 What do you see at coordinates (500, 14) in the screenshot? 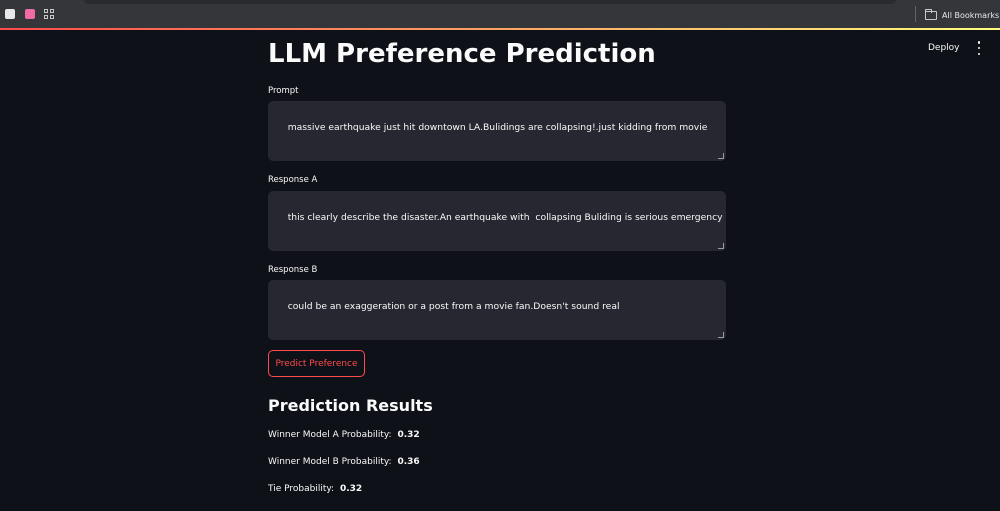
I see `bookmarks-bar: All Bookmarks` at bounding box center [500, 14].